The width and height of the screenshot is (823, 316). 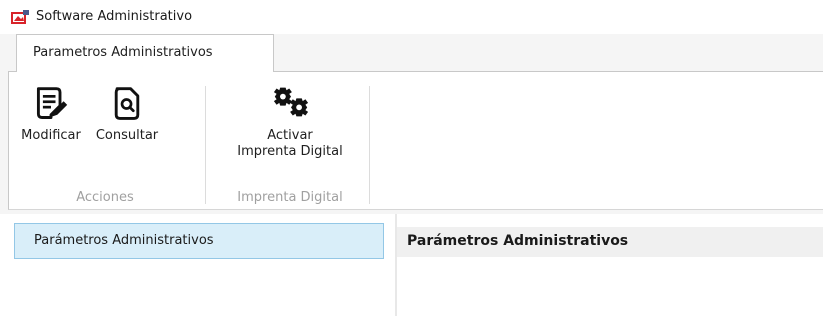 What do you see at coordinates (20, 17) in the screenshot?
I see `app-logo-icon` at bounding box center [20, 17].